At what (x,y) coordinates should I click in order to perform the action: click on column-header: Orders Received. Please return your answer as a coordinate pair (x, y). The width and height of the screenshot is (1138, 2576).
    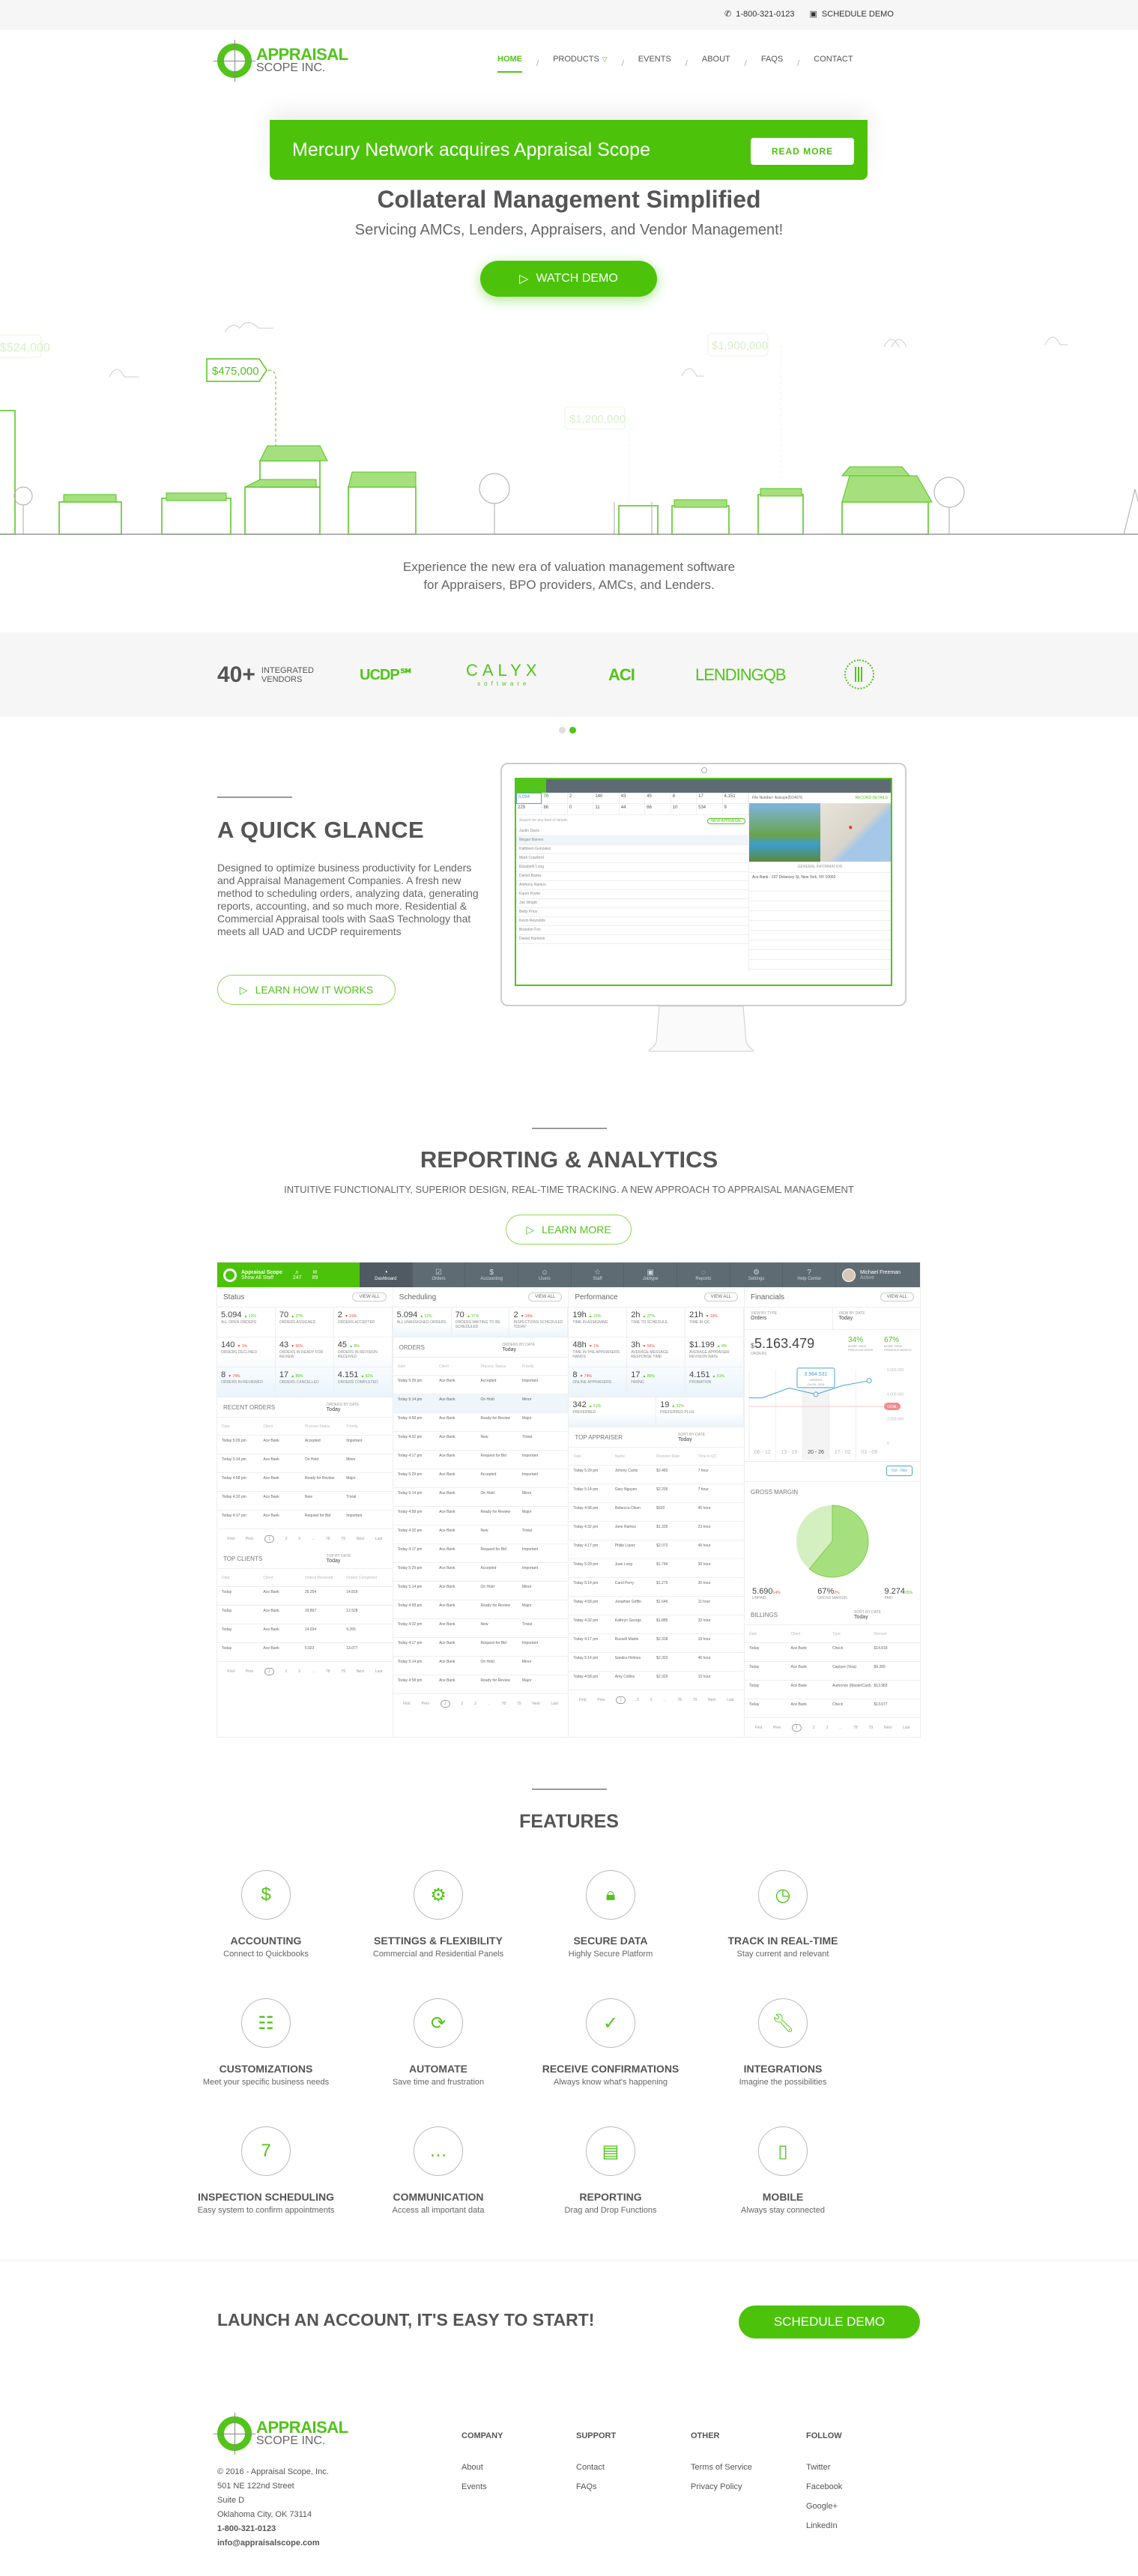
    Looking at the image, I should click on (325, 1578).